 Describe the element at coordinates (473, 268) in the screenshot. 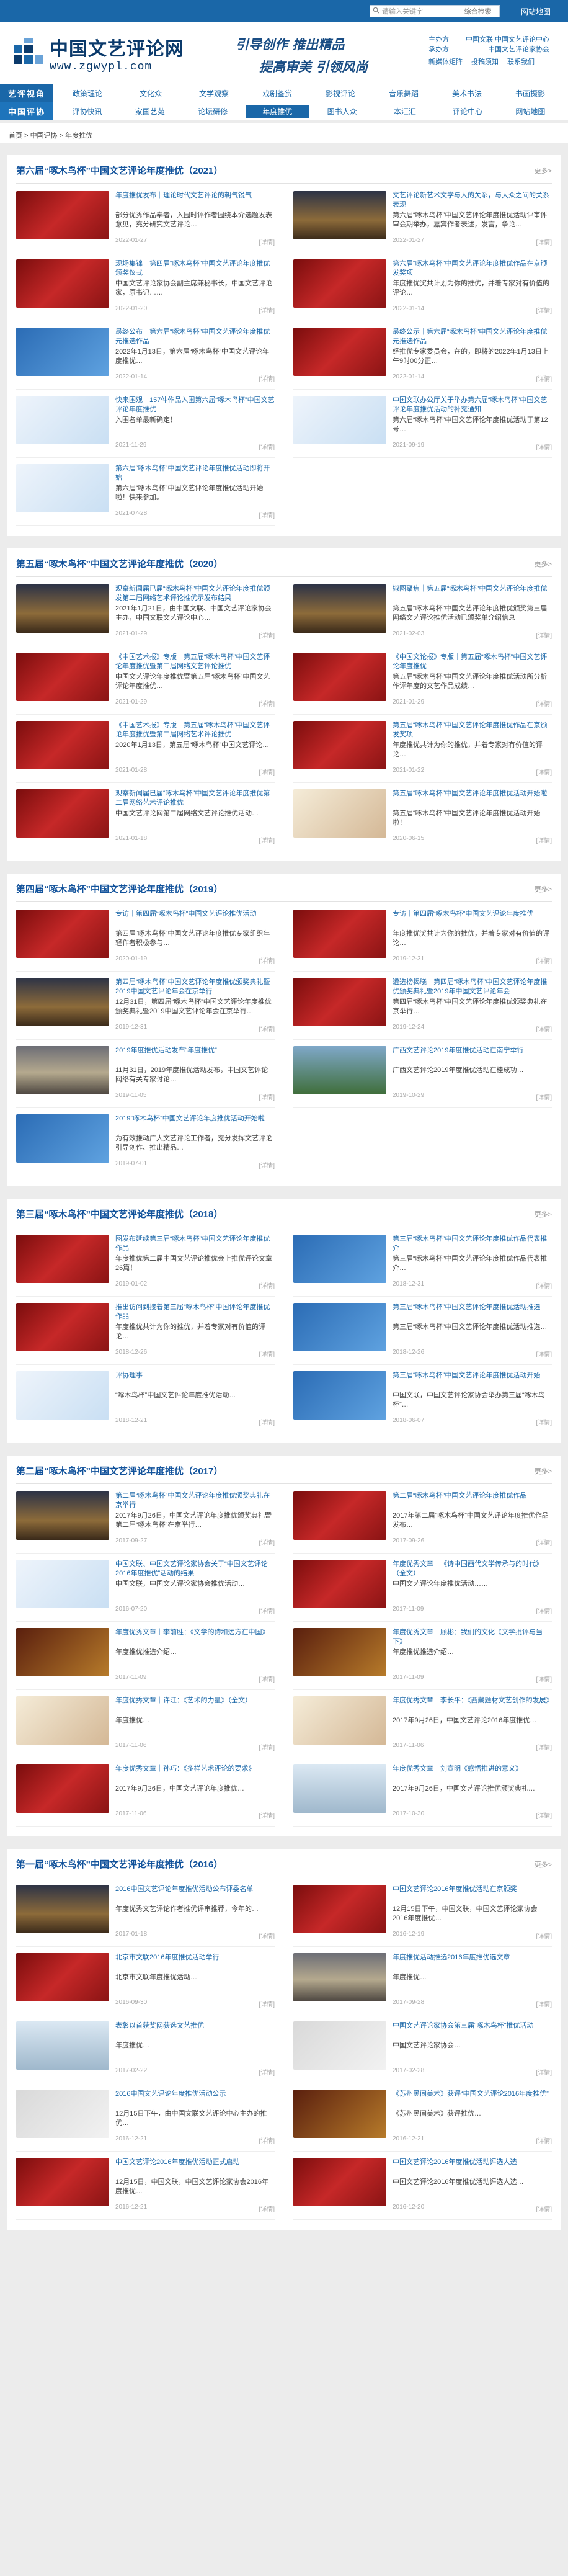

I see `article-title: 第六届“啄木鸟杯”中国文艺评论年度推优作品在京颁发奖项` at that location.